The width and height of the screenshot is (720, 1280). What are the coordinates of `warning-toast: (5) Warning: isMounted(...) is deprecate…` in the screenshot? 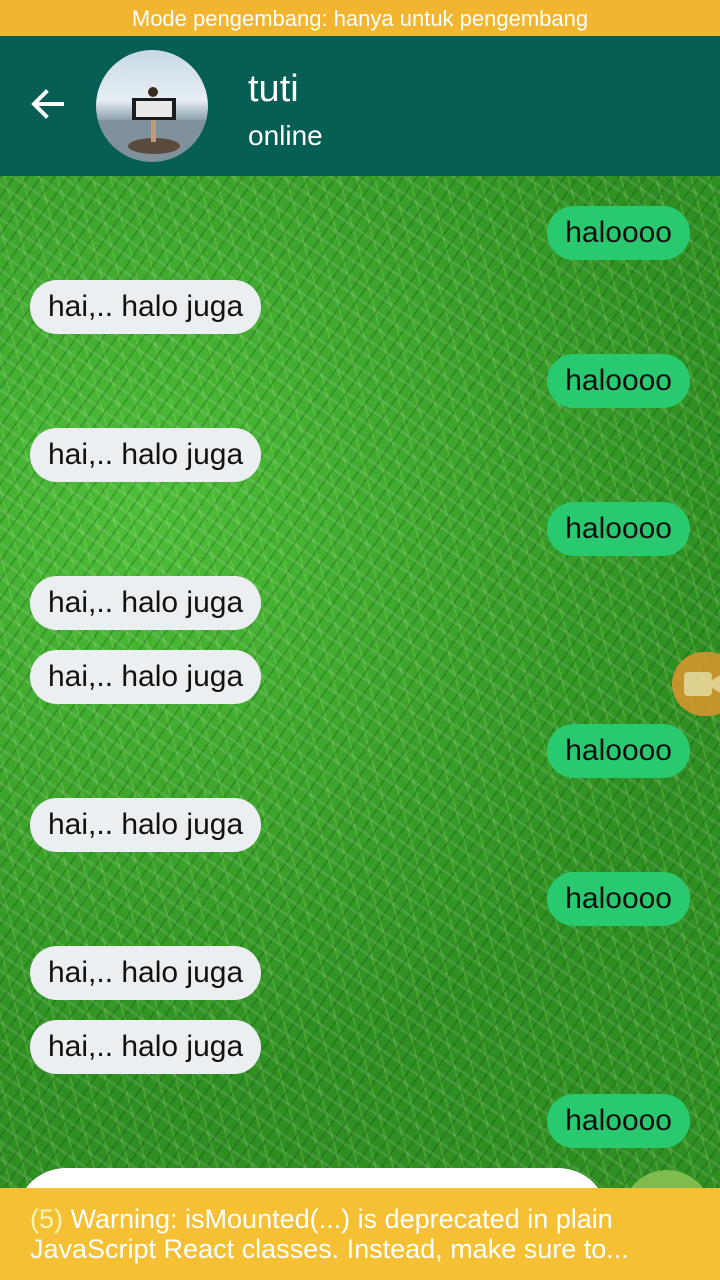 It's located at (360, 1234).